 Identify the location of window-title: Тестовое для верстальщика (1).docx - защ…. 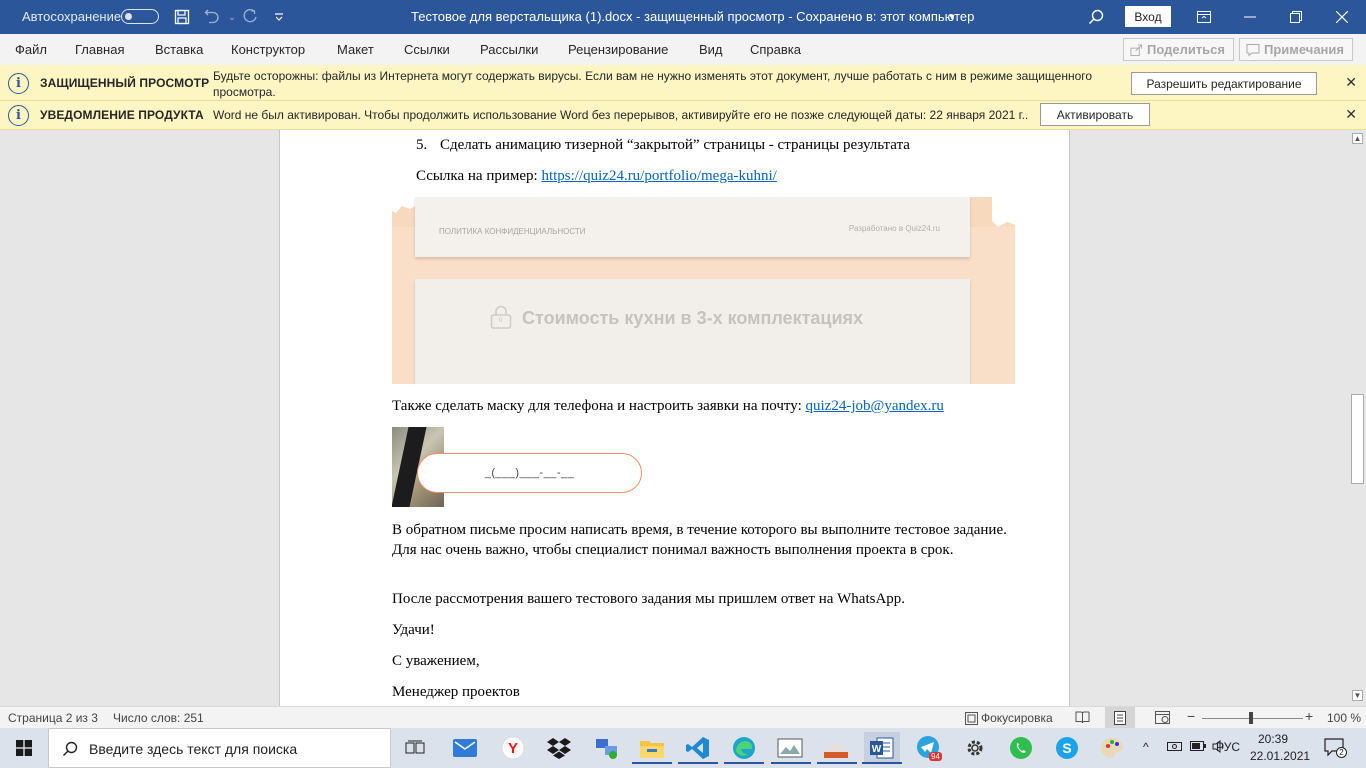
(693, 16).